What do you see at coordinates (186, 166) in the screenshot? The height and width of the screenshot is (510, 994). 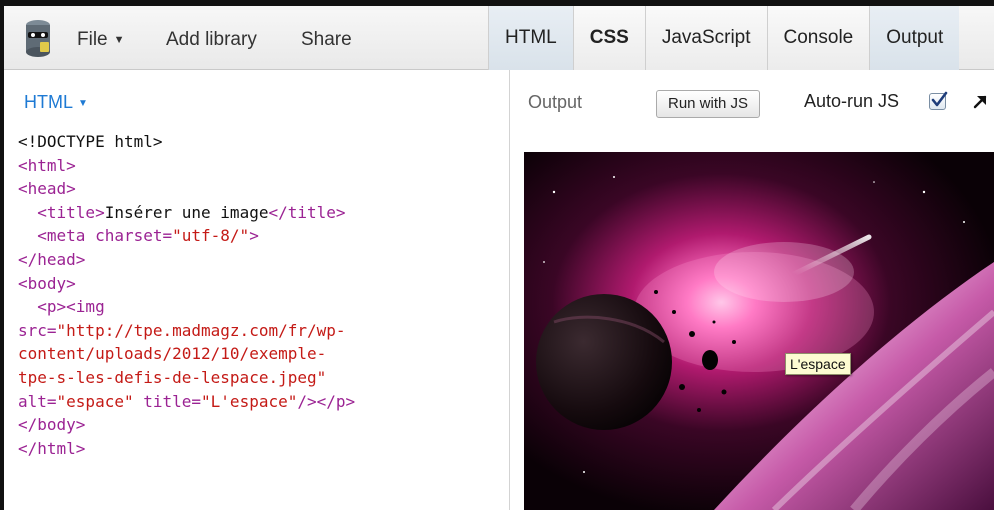 I see `code-line: <html>` at bounding box center [186, 166].